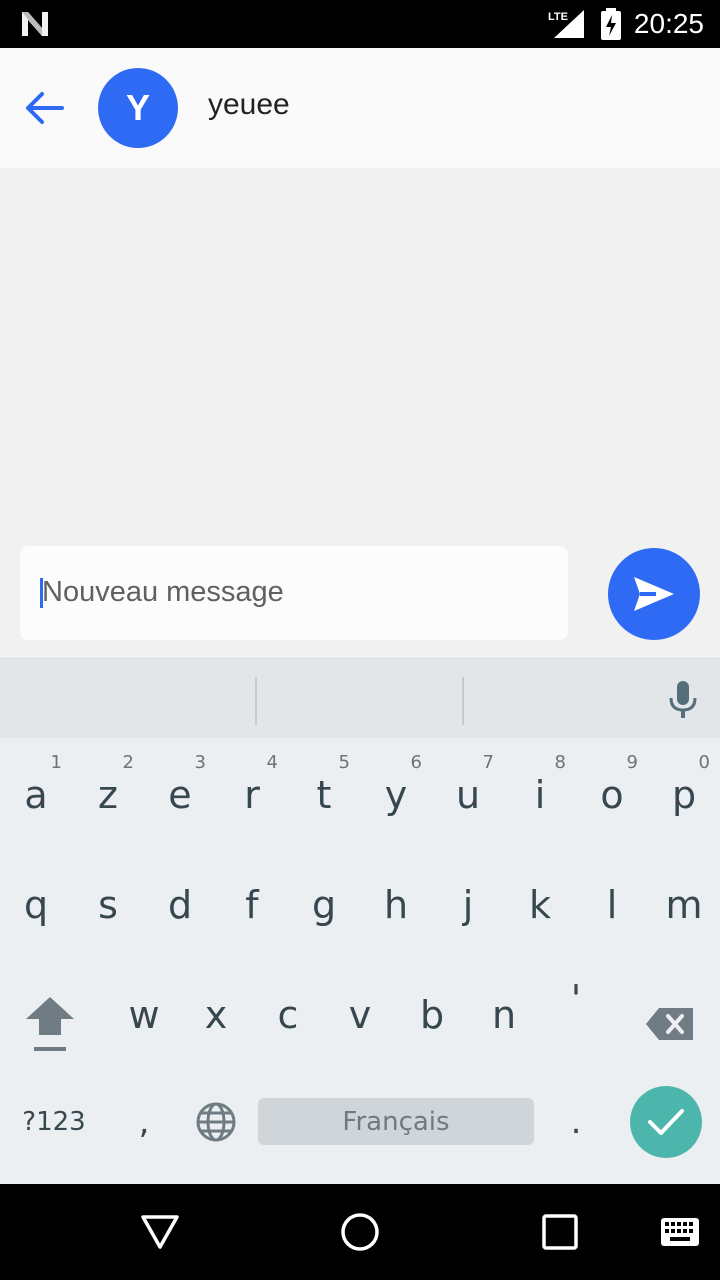 Image resolution: width=720 pixels, height=1280 pixels. I want to click on key-h: h, so click(396, 898).